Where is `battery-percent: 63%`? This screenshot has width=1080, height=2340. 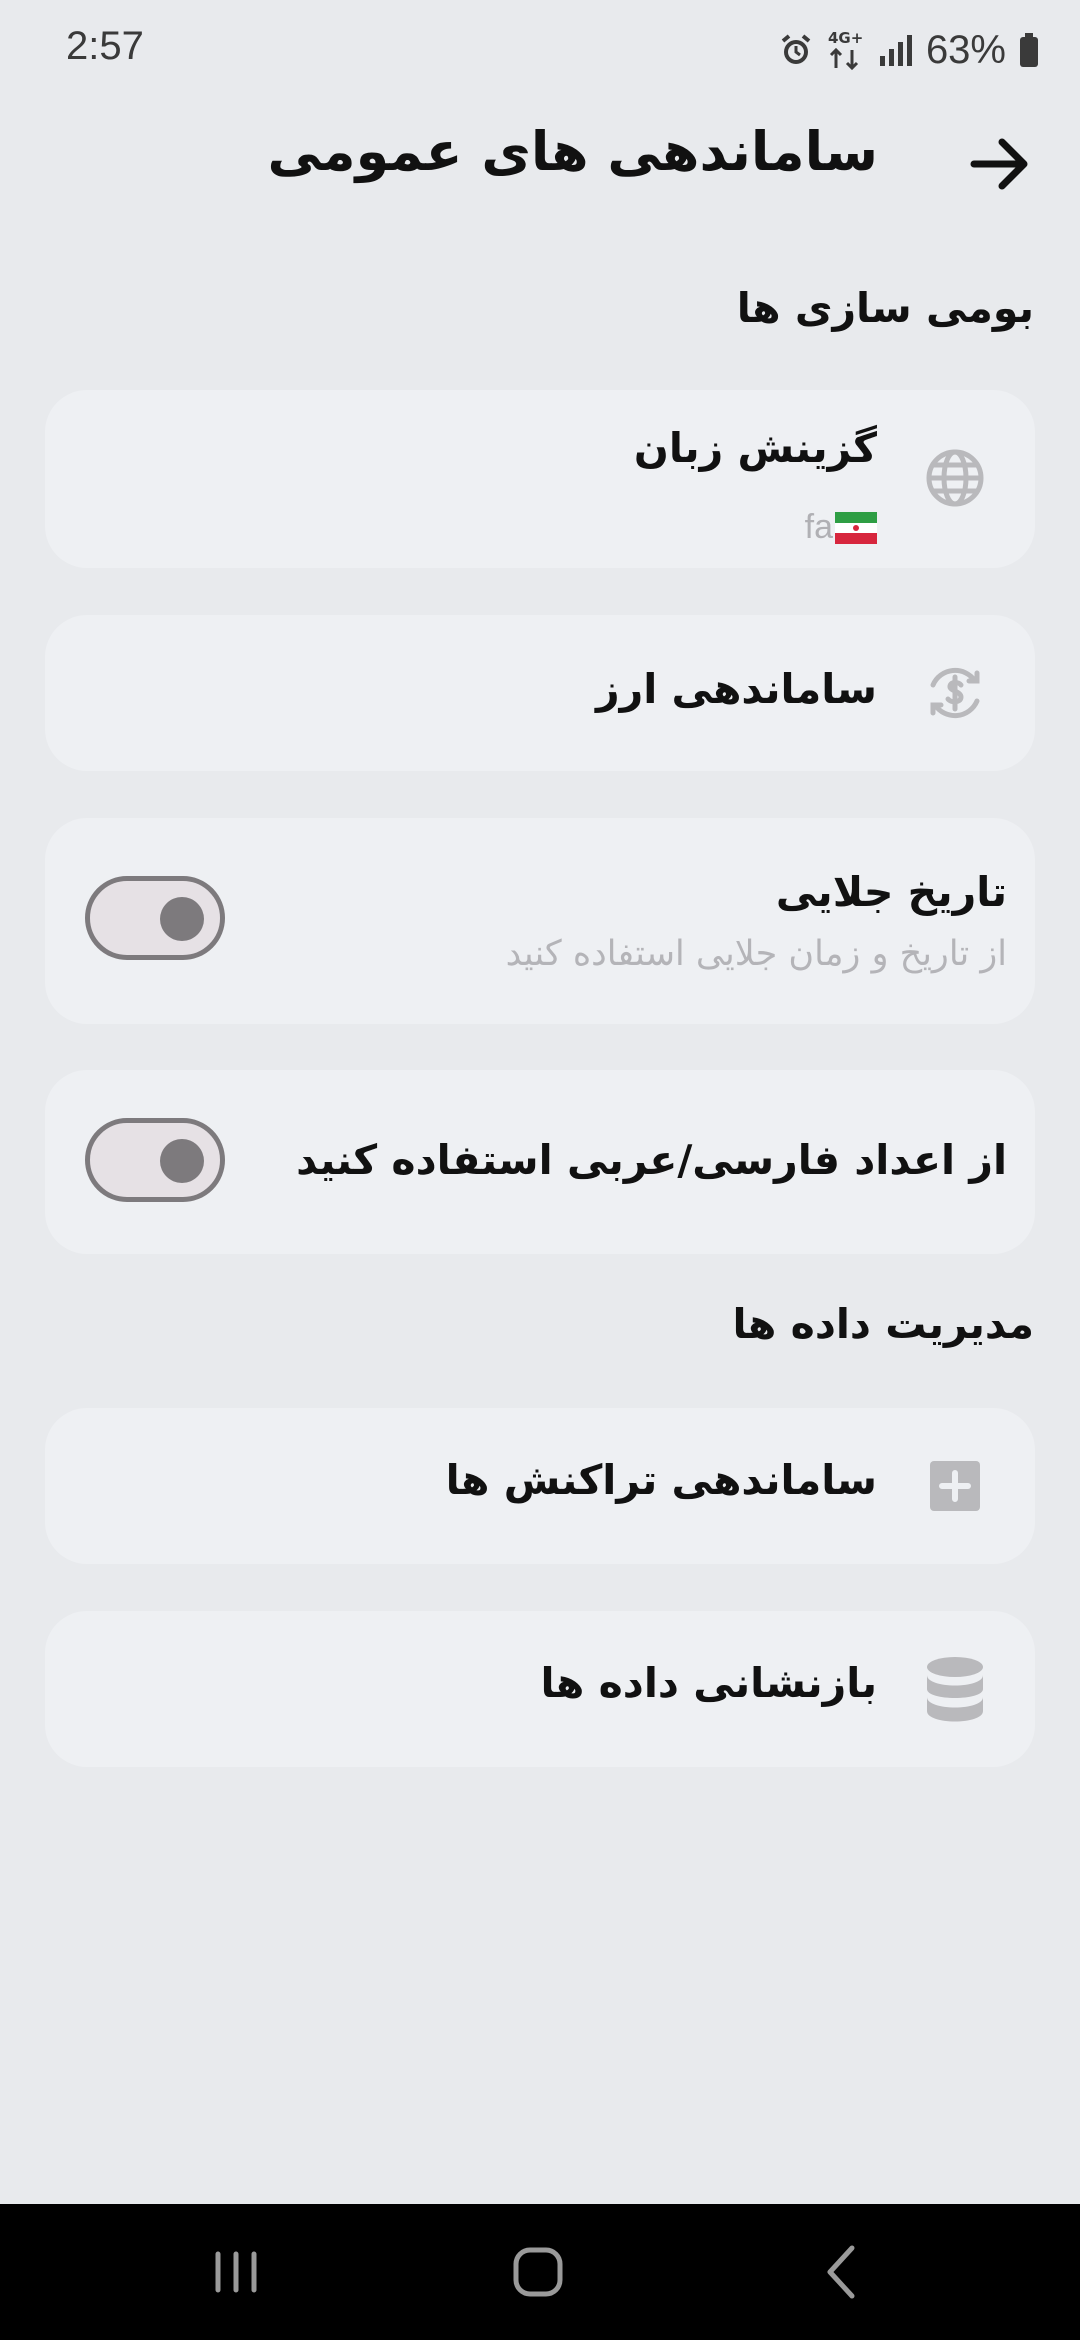 battery-percent: 63% is located at coordinates (965, 49).